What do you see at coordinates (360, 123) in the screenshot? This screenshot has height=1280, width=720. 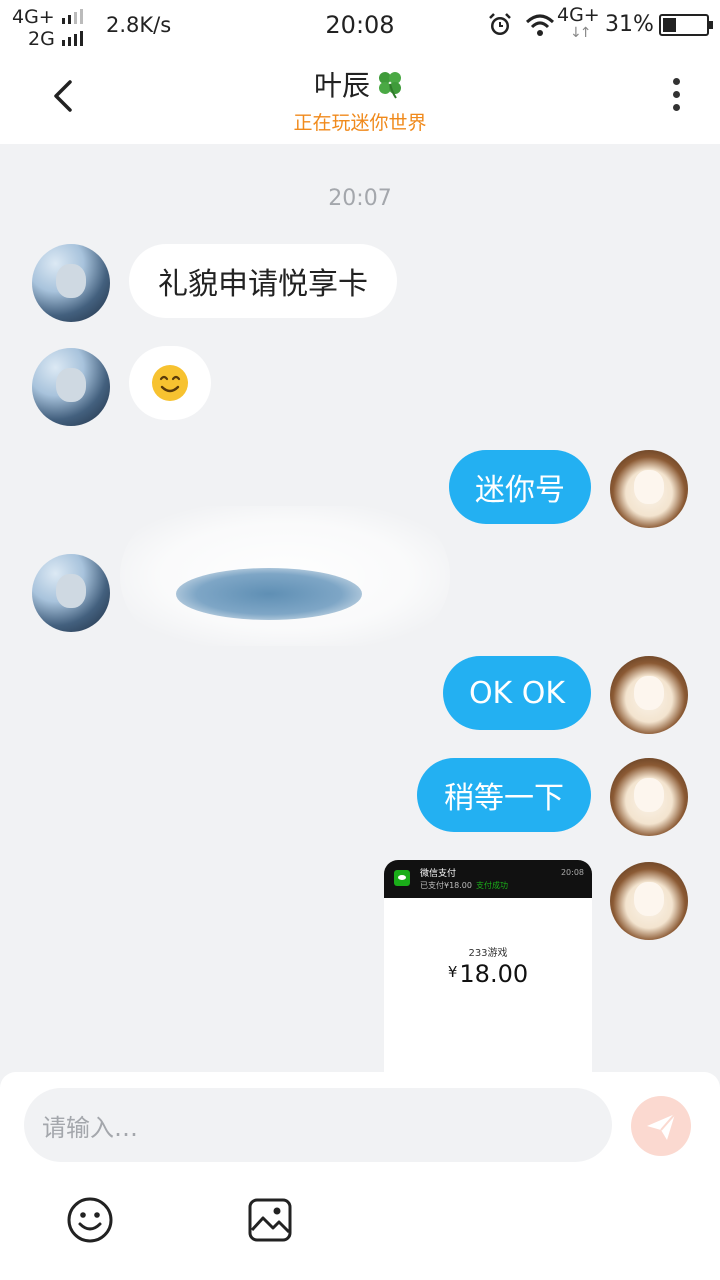 I see `contact-activity-status: 正在玩迷你世界` at bounding box center [360, 123].